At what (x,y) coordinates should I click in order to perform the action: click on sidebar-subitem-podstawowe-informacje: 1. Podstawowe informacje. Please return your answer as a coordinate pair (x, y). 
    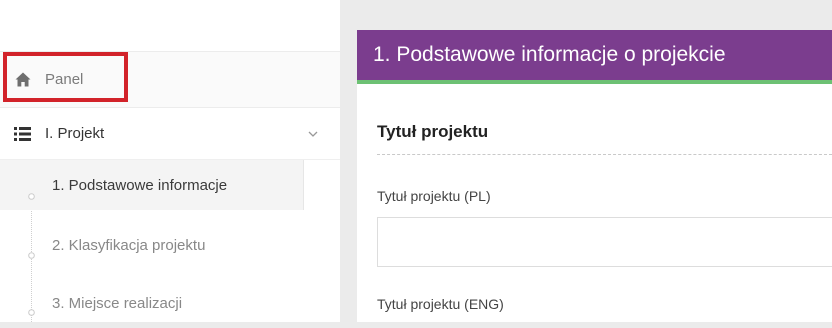
    Looking at the image, I should click on (152, 185).